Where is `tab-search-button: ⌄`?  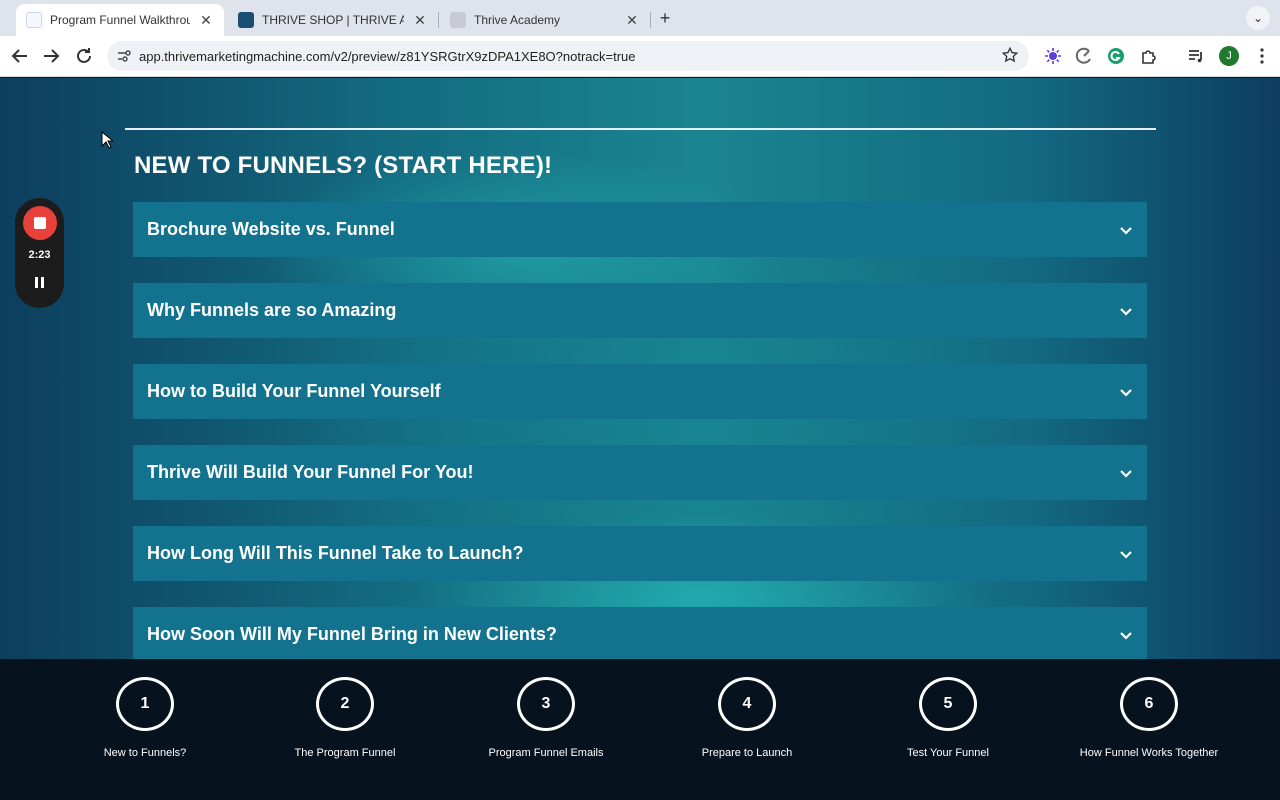 tab-search-button: ⌄ is located at coordinates (1258, 18).